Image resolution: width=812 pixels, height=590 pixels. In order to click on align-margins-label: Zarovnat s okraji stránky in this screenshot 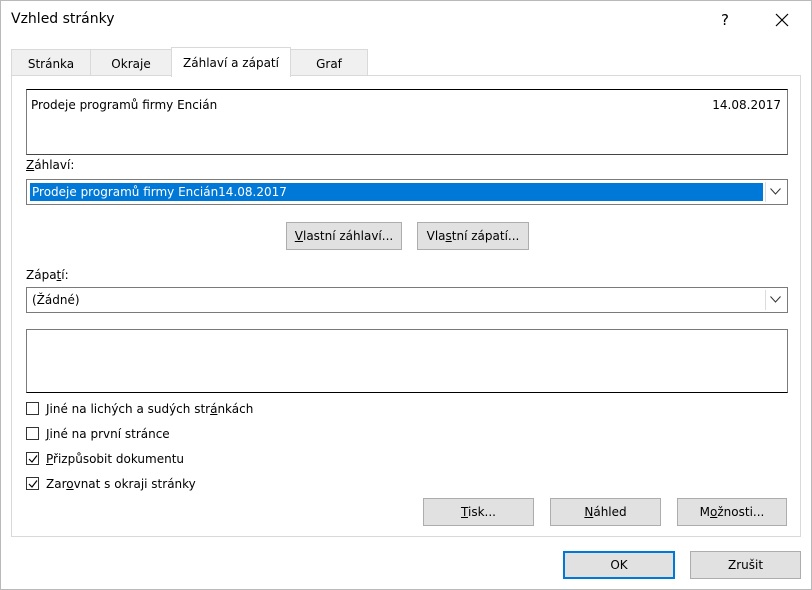, I will do `click(121, 484)`.